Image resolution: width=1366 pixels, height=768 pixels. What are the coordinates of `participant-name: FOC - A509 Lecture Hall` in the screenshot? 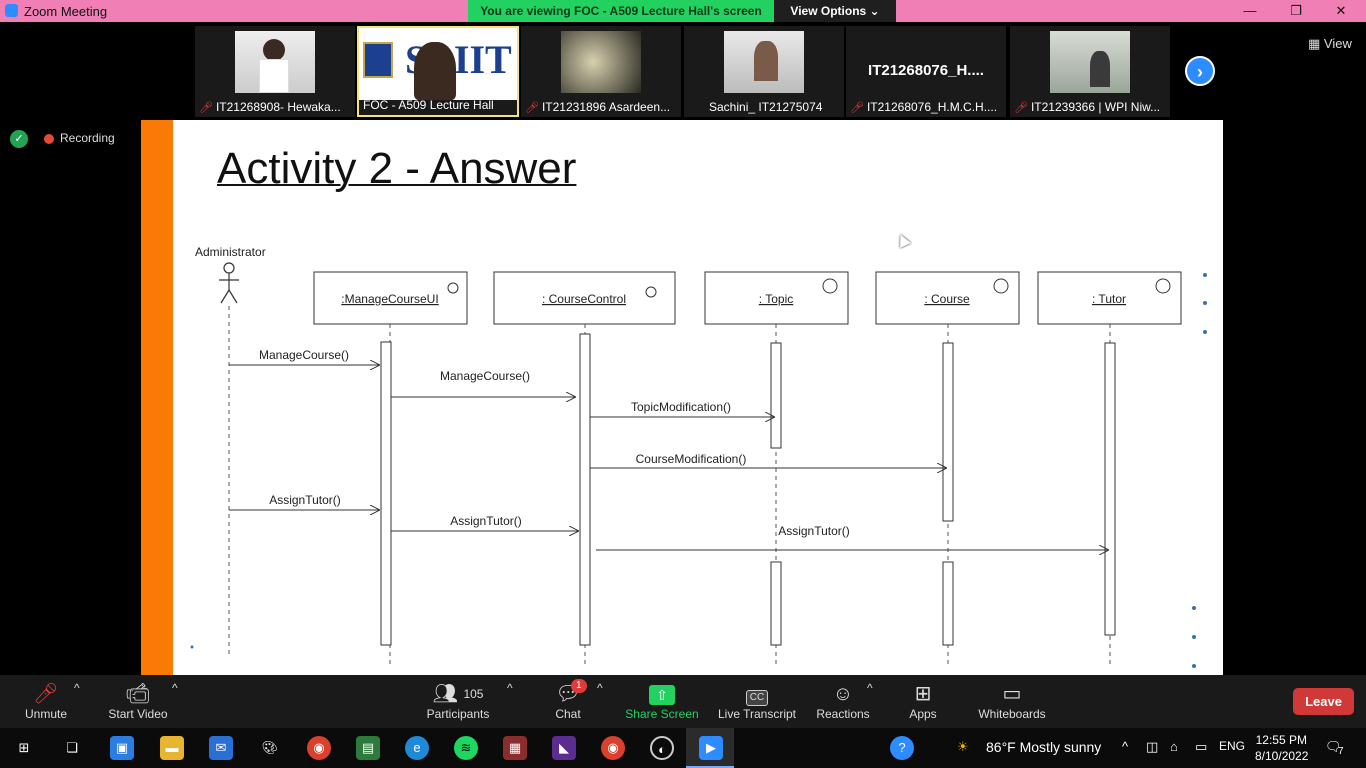 It's located at (428, 105).